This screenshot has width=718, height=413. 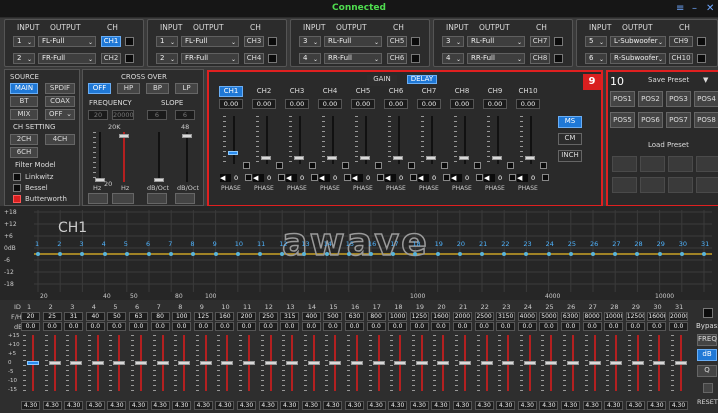 I want to click on mixer-ch7-value: 0.00, so click(x=429, y=104).